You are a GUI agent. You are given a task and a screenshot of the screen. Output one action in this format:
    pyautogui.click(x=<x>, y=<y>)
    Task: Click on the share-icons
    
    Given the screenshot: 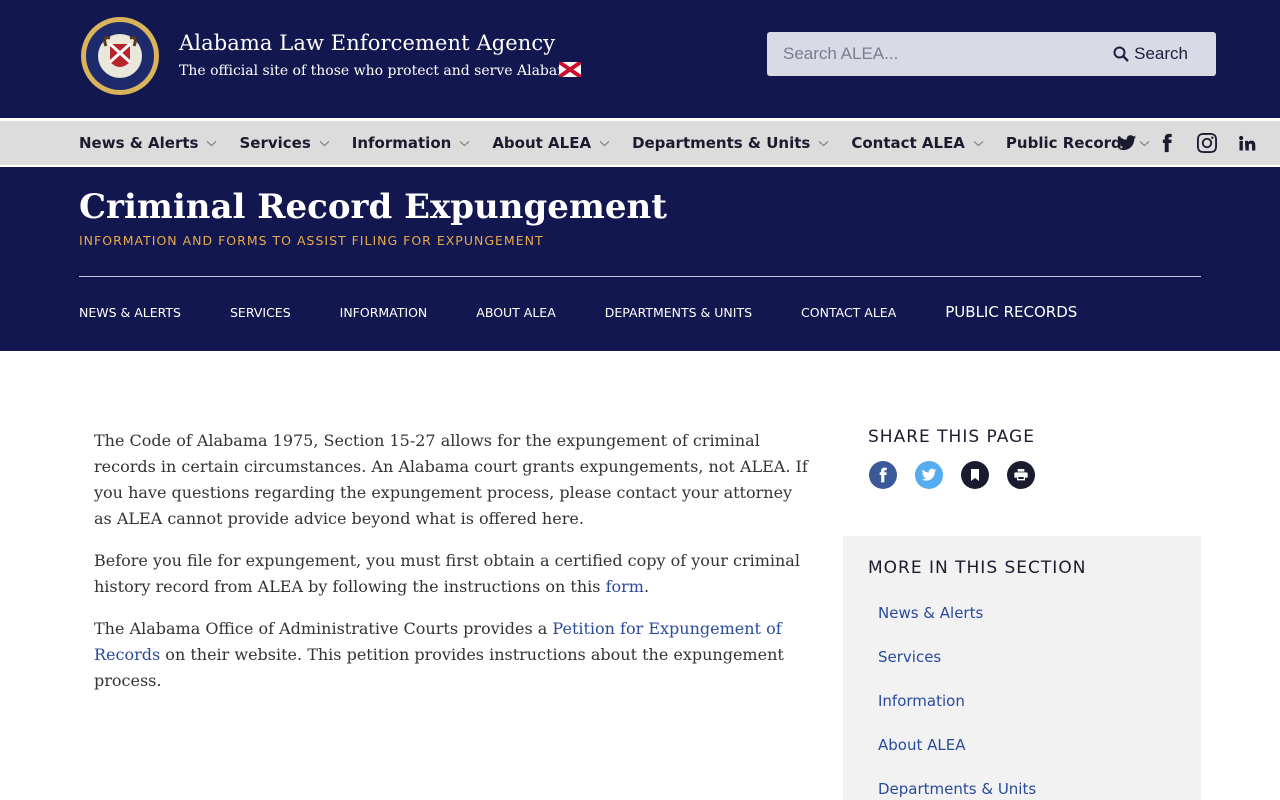 What is the action you would take?
    pyautogui.click(x=952, y=475)
    